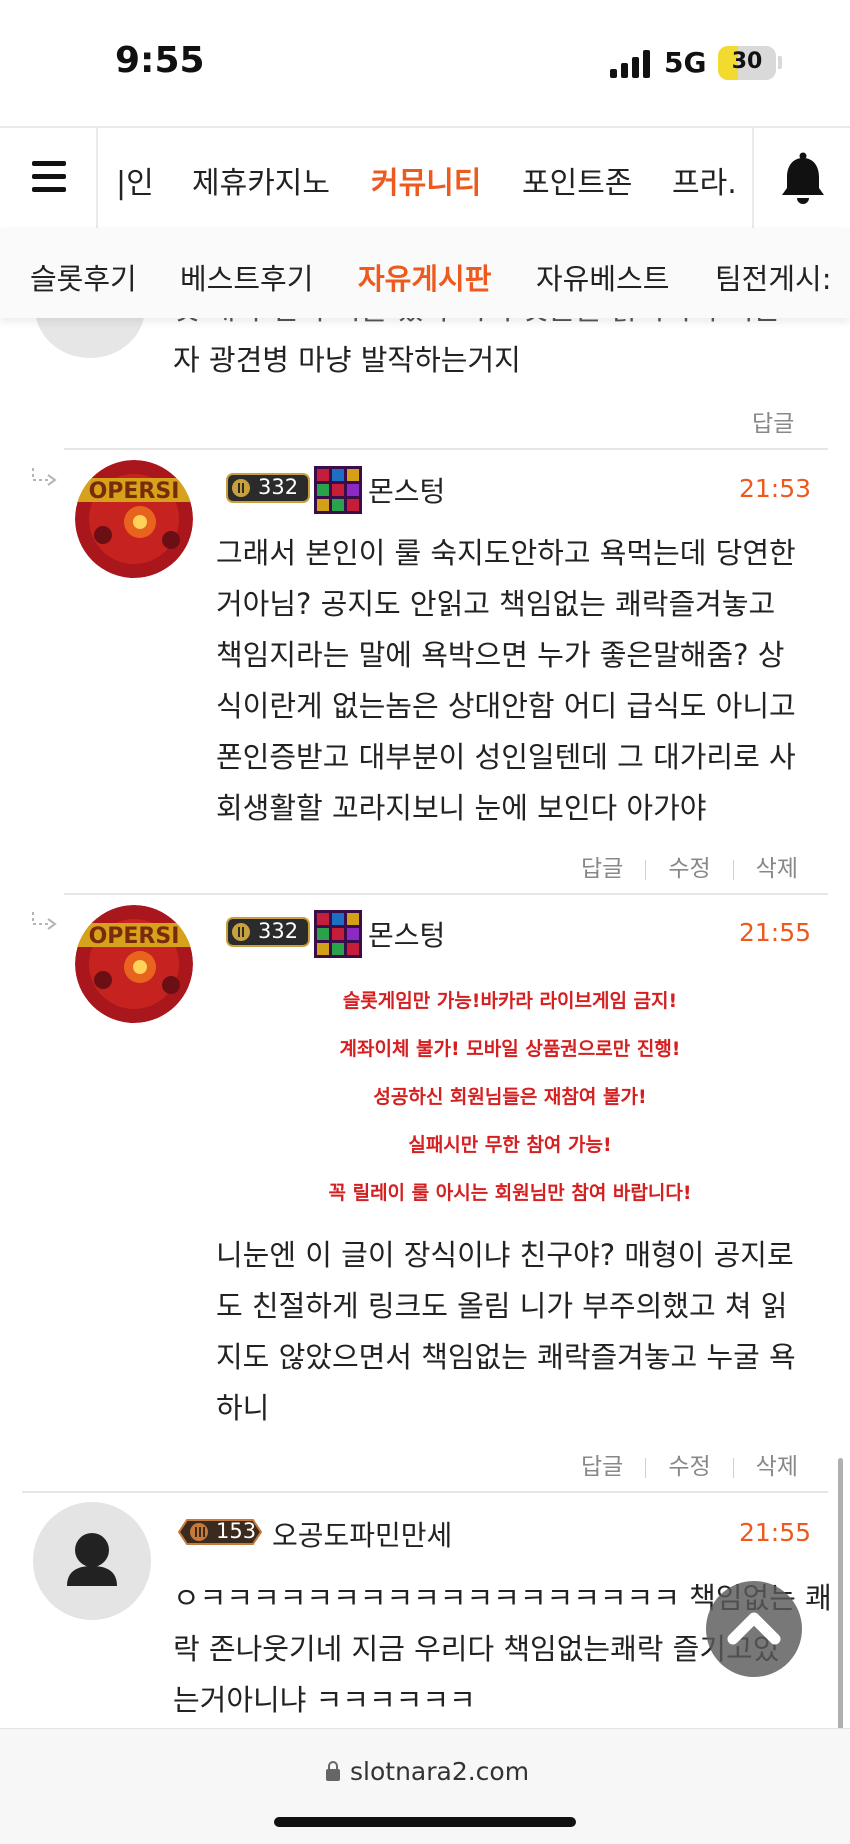  What do you see at coordinates (510, 1001) in the screenshot?
I see `notice-line: 슬롯게임만 가능!바카라 라이브게임 금지!` at bounding box center [510, 1001].